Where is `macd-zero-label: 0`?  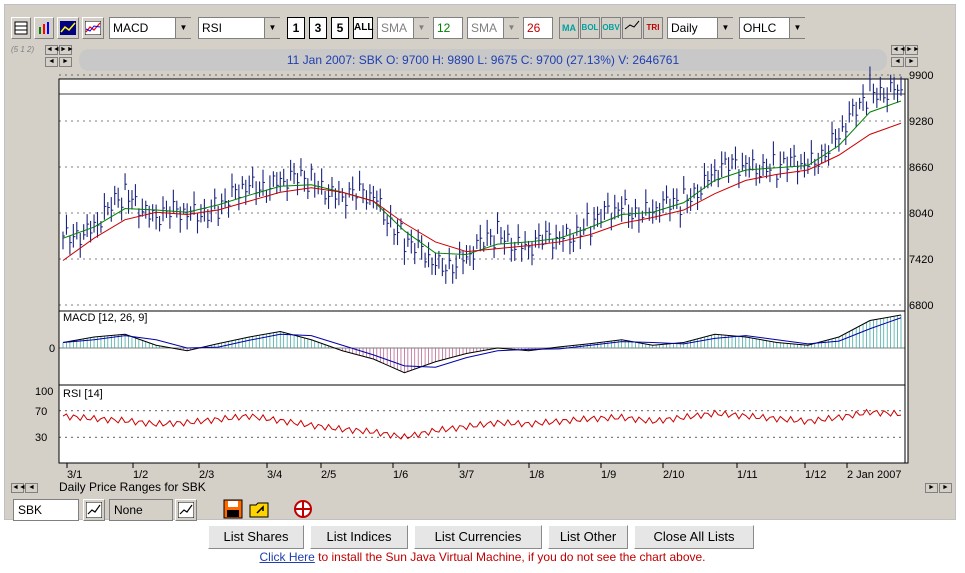 macd-zero-label: 0 is located at coordinates (52, 349).